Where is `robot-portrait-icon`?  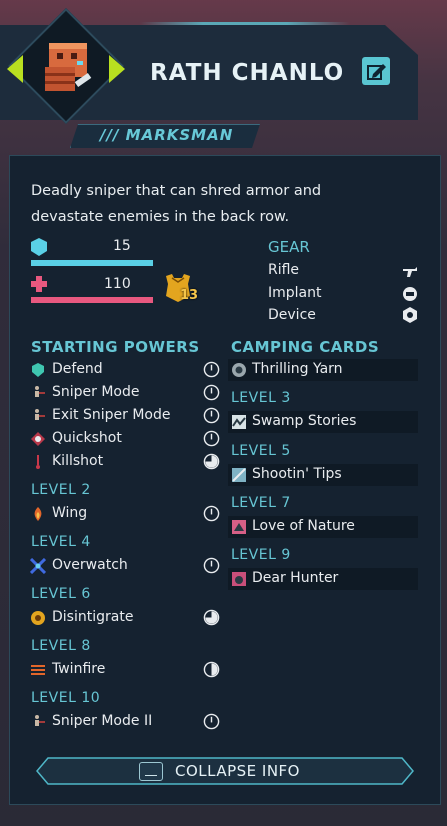 robot-portrait-icon is located at coordinates (68, 67).